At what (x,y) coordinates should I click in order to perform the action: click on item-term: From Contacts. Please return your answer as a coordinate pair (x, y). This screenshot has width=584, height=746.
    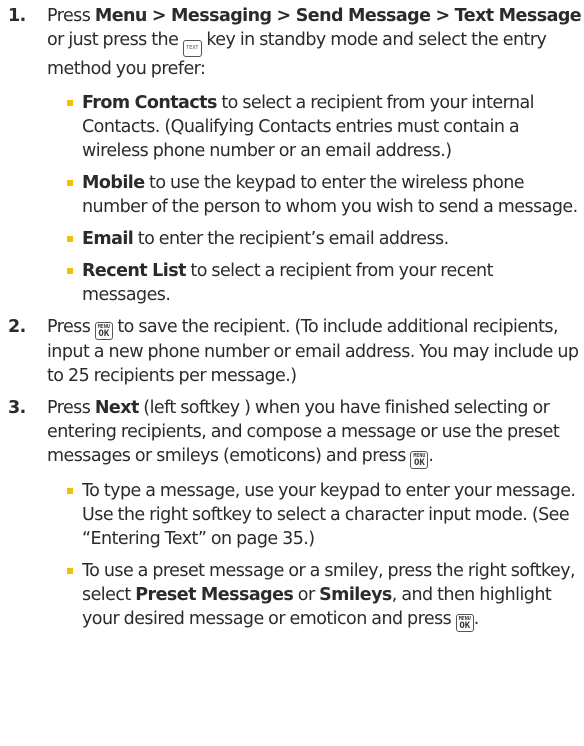
    Looking at the image, I should click on (149, 103).